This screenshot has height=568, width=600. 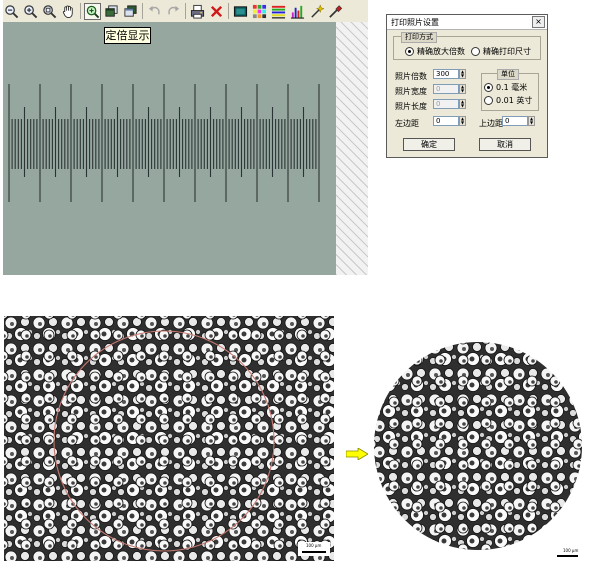 What do you see at coordinates (11, 11) in the screenshot?
I see `zoom-out-icon` at bounding box center [11, 11].